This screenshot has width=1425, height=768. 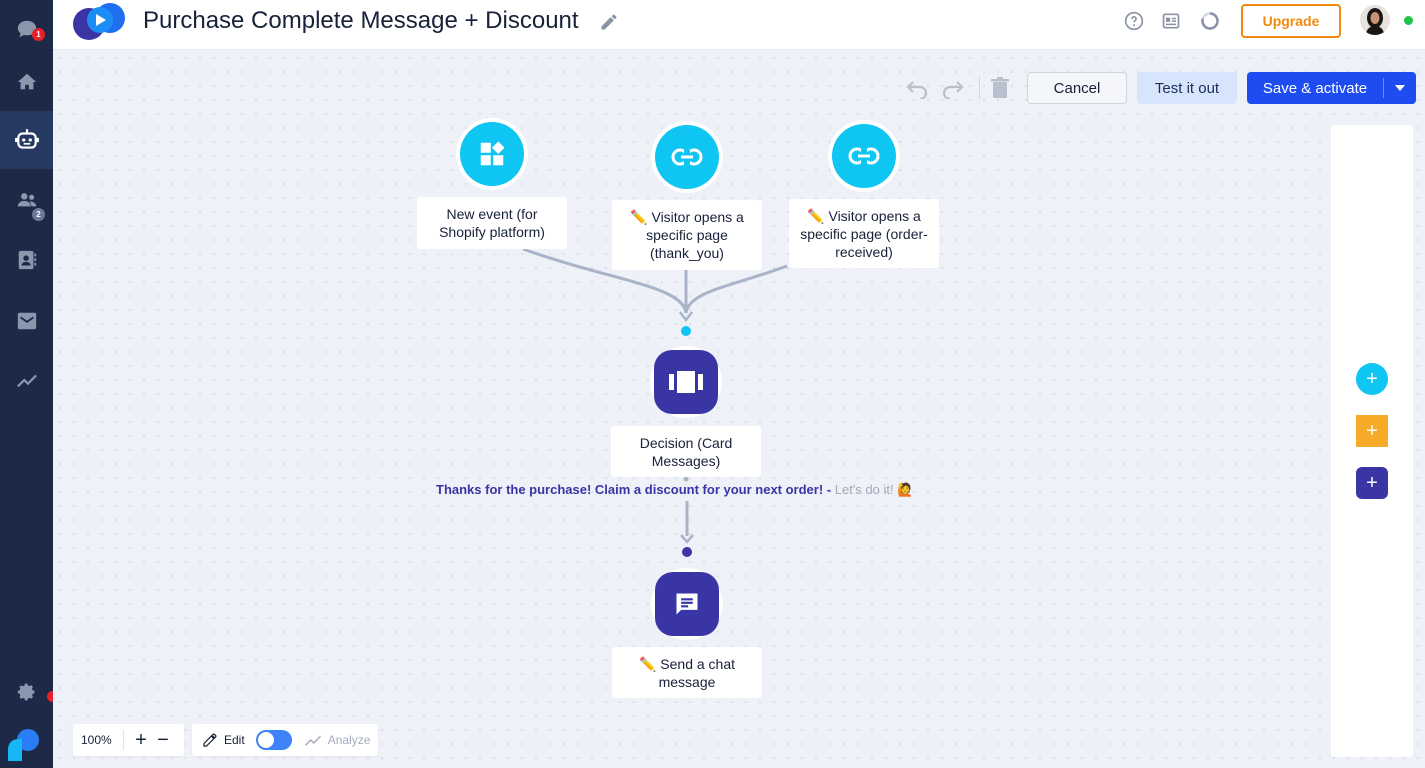 I want to click on decision-node, so click(x=686, y=382).